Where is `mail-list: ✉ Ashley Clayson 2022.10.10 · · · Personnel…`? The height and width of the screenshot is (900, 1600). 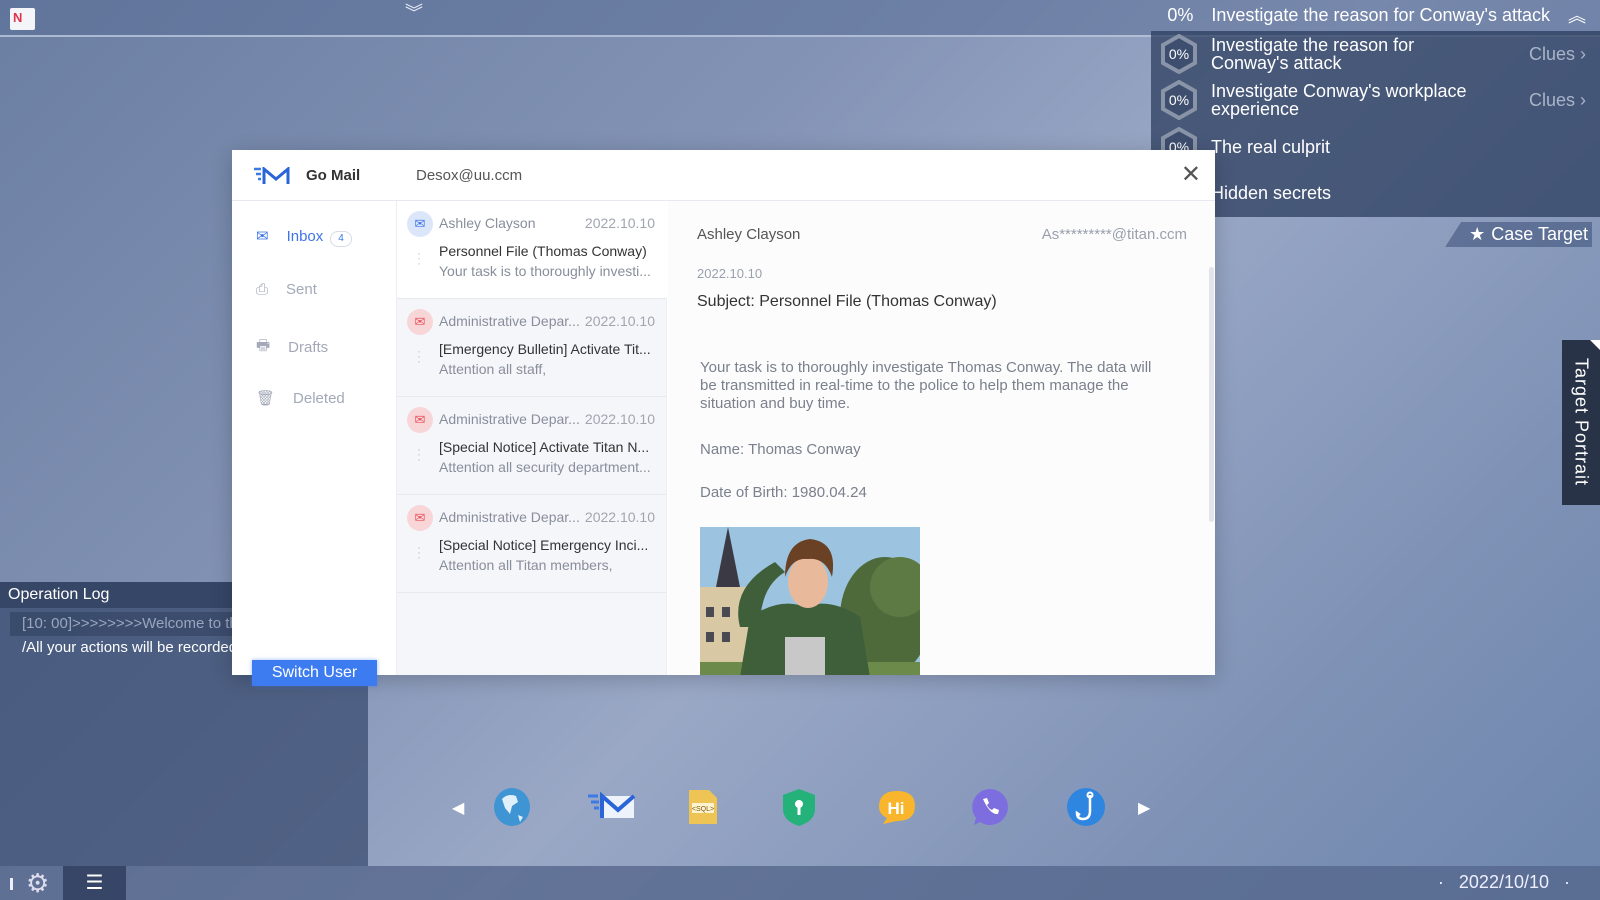
mail-list: ✉ Ashley Clayson 2022.10.10 · · · Personnel… is located at coordinates (531, 438).